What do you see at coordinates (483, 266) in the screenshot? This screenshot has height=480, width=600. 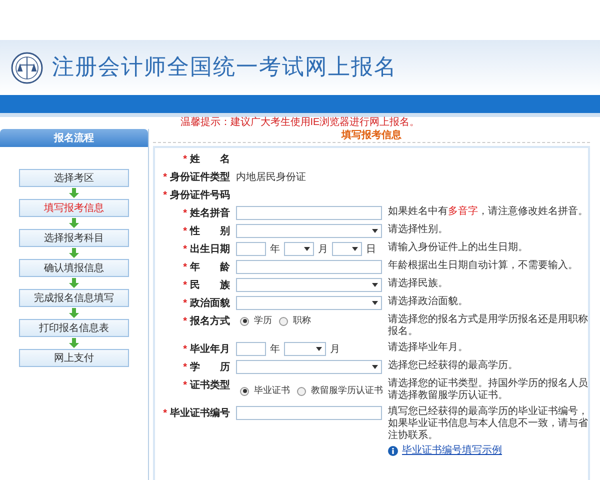 I see `hint-text: 年龄根据出生日期自动计算，不需要输入。` at bounding box center [483, 266].